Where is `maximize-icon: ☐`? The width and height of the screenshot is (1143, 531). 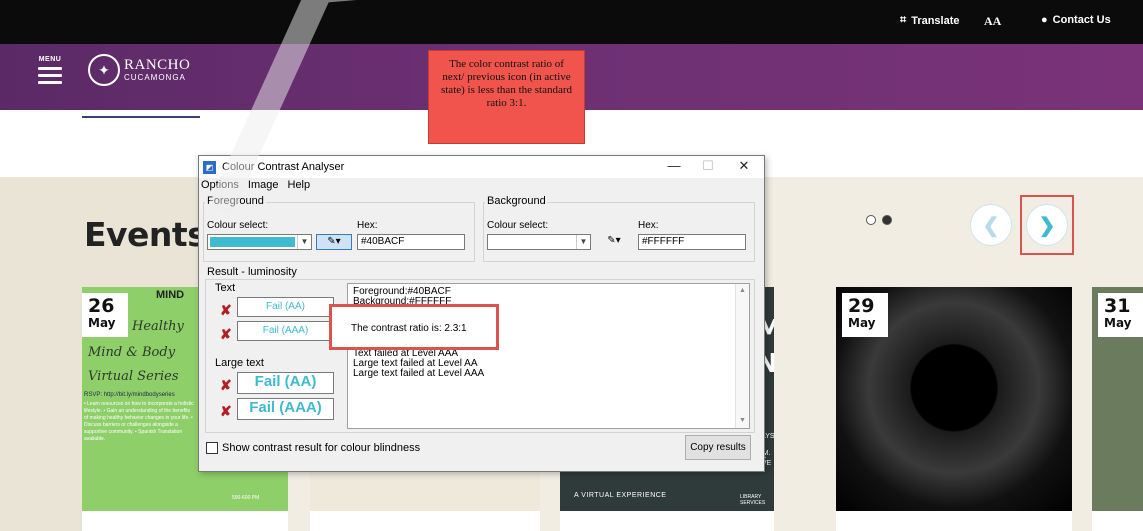 maximize-icon: ☐ is located at coordinates (708, 167).